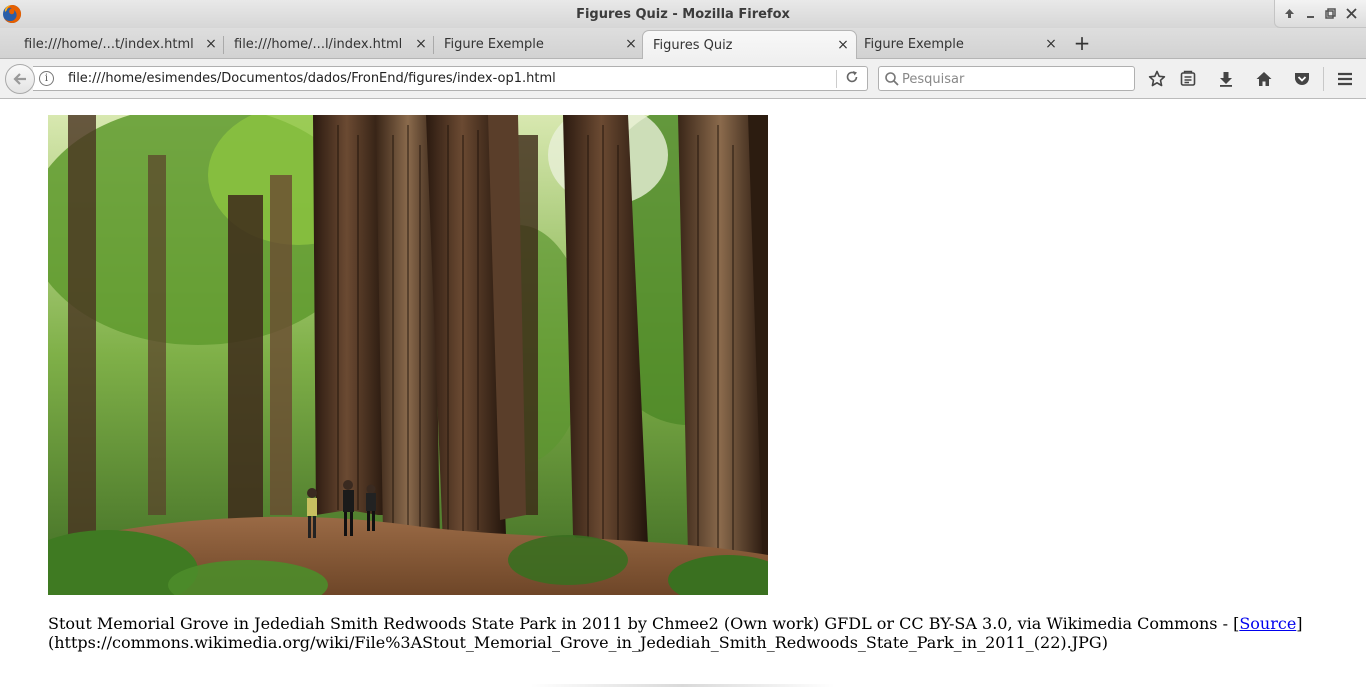 The image size is (1366, 687). What do you see at coordinates (1299, 623) in the screenshot?
I see `caption-bracket: ]` at bounding box center [1299, 623].